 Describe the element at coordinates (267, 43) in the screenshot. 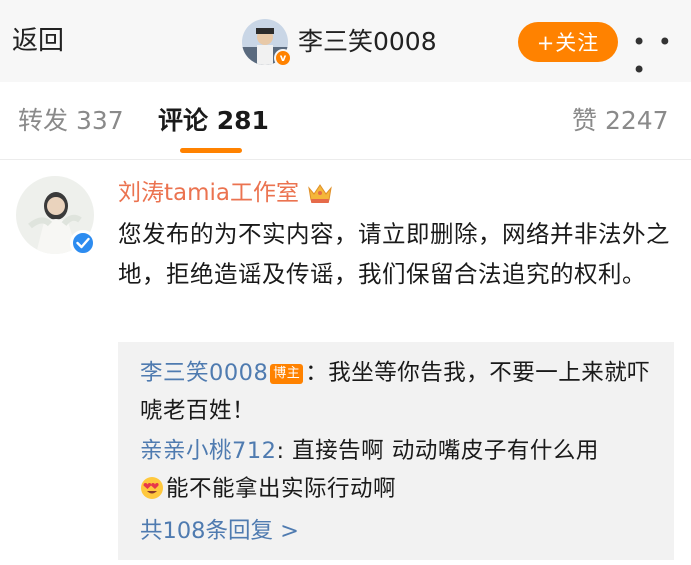

I see `avatar: v` at that location.